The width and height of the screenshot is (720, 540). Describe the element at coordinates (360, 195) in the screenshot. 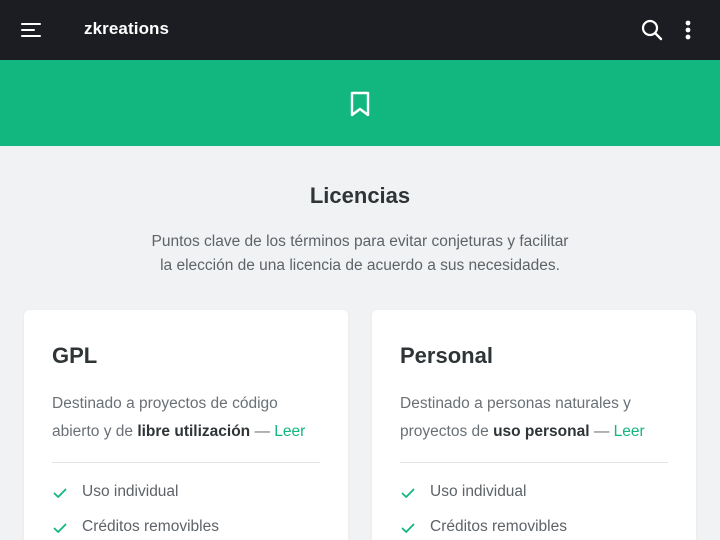

I see `section-title: Licencias` at that location.